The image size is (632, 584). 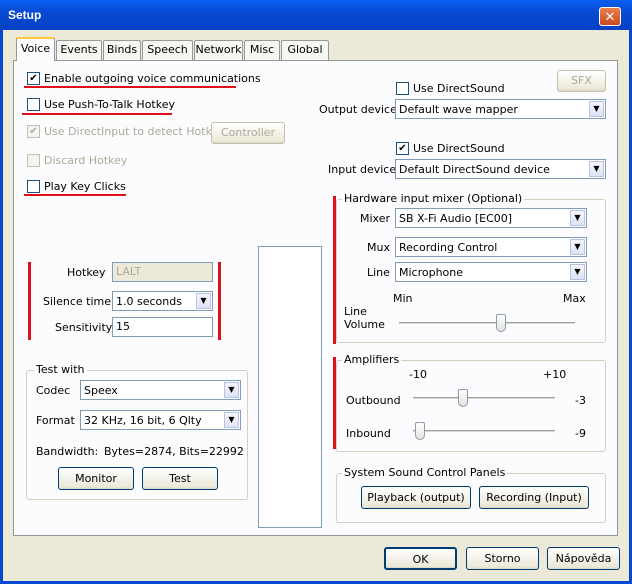 I want to click on output-device-select: Default wave mapper ▼, so click(x=500, y=109).